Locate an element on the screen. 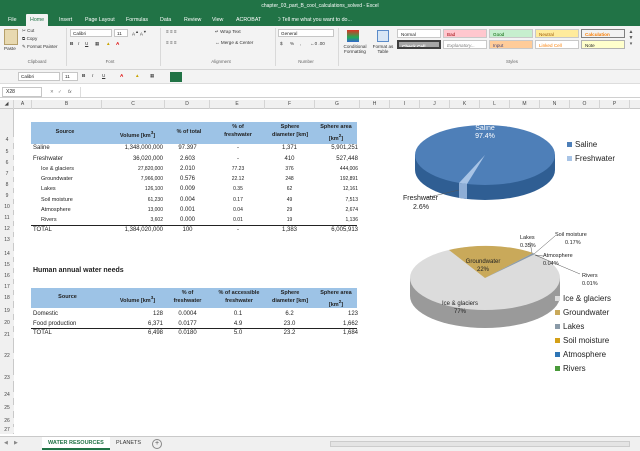 The width and height of the screenshot is (640, 451). style-good: Good is located at coordinates (511, 33).